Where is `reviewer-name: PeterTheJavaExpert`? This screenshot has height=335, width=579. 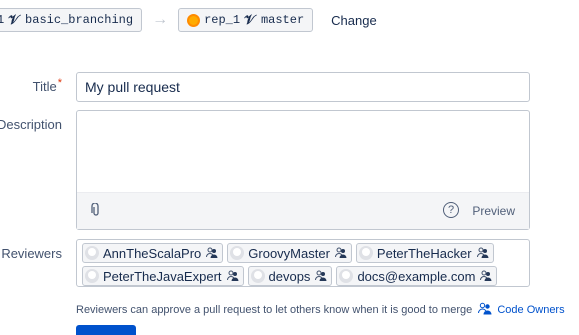
reviewer-name: PeterTheJavaExpert is located at coordinates (162, 276).